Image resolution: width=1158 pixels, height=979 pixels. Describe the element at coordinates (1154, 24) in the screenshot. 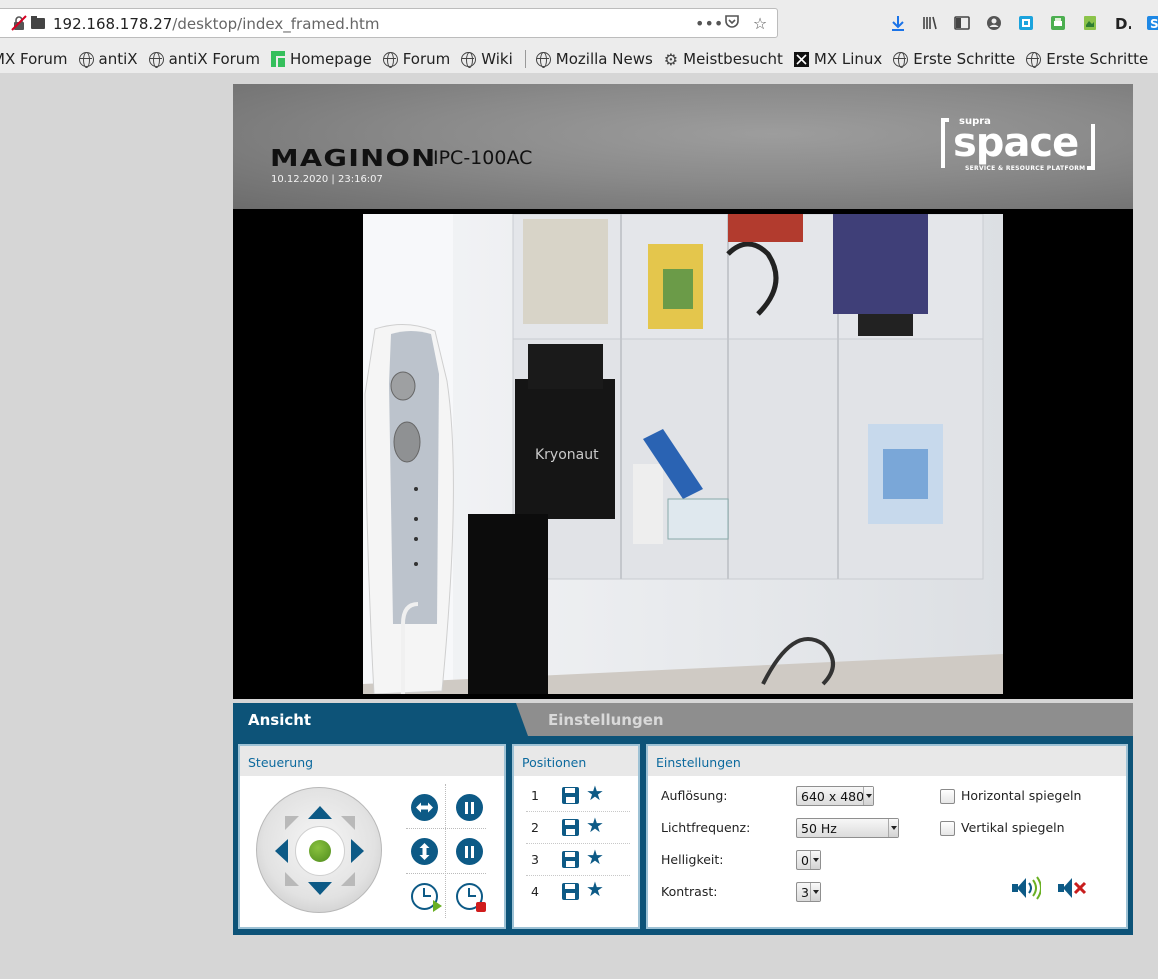

I see `svg-text: S` at that location.